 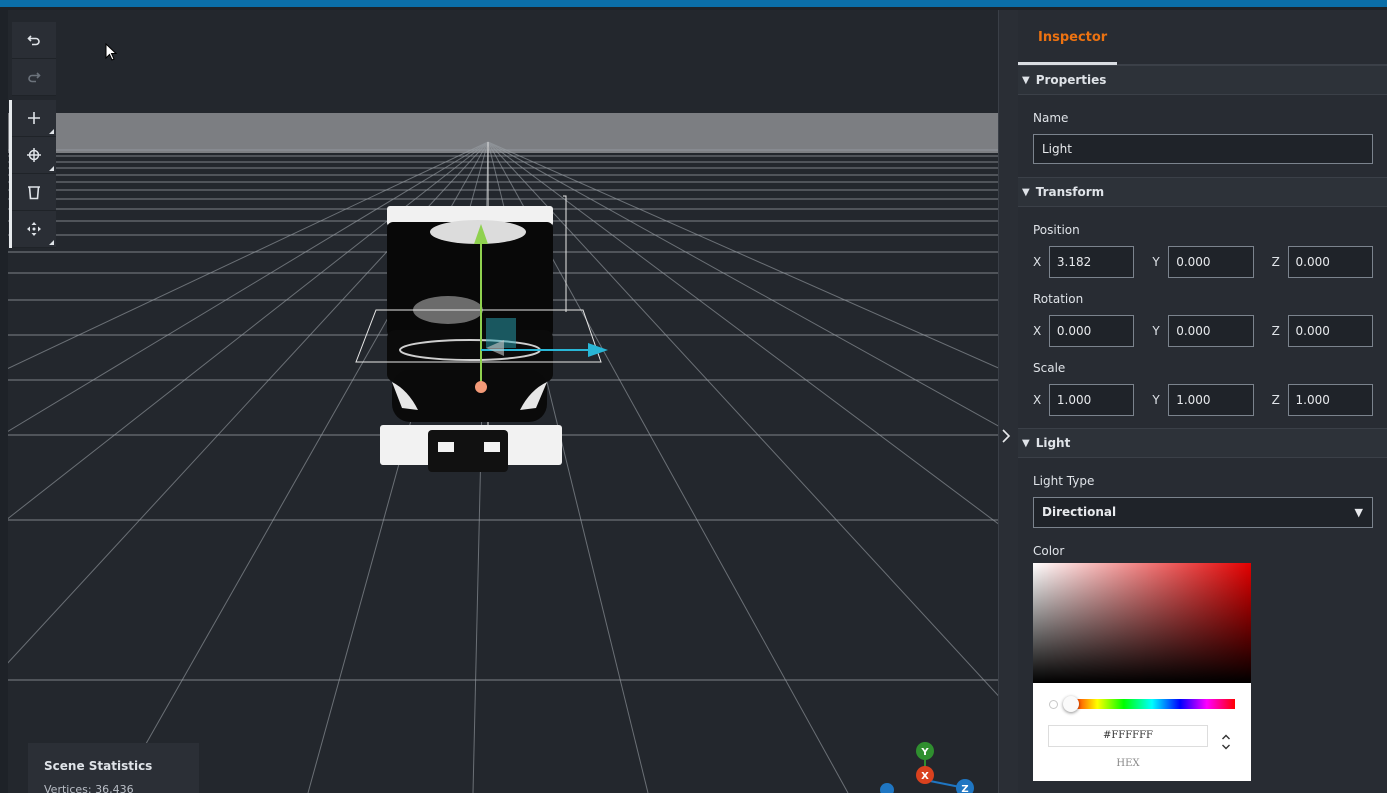 I want to click on transform-mode-button, so click(x=34, y=229).